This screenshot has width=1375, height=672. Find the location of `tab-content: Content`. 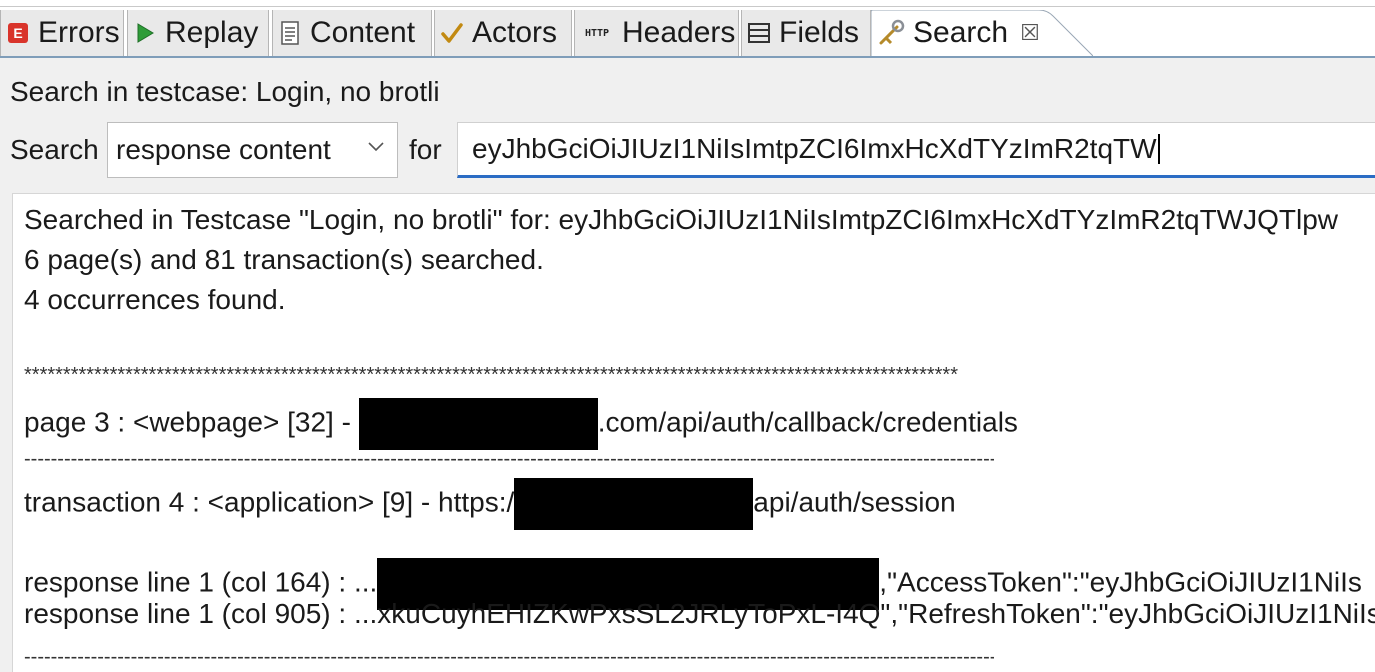

tab-content: Content is located at coordinates (352, 33).